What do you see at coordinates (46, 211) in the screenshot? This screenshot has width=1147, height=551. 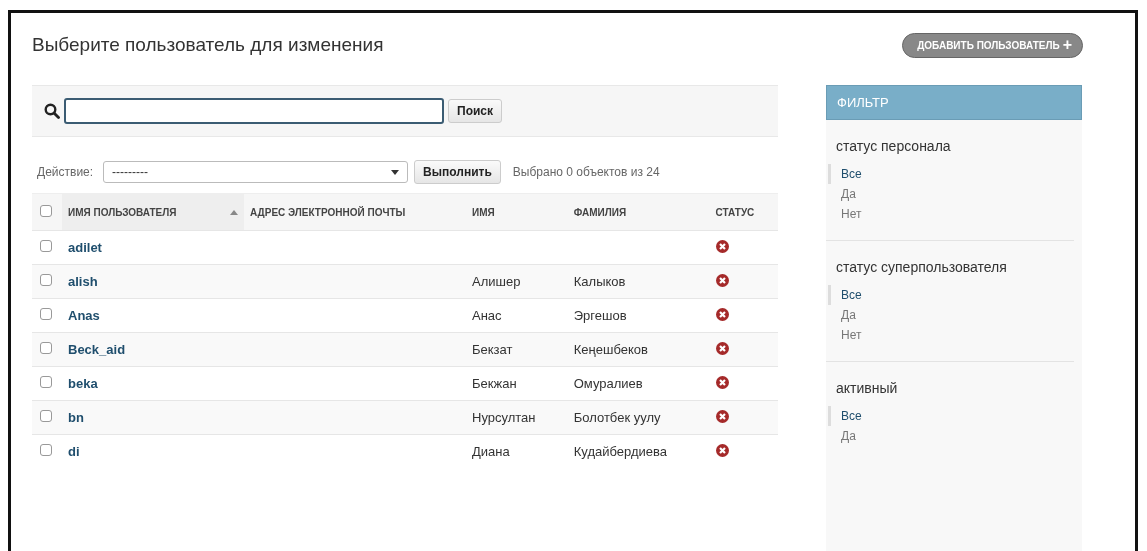 I see `select-all-checkbox` at bounding box center [46, 211].